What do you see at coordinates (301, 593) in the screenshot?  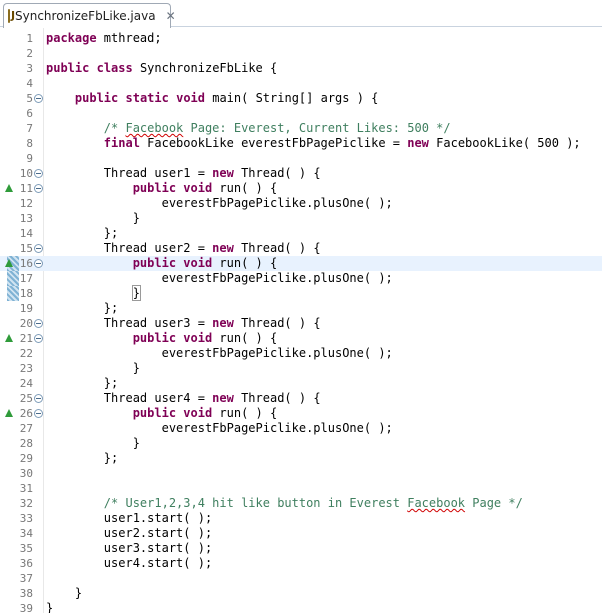 I see `code-line-38: 38 }` at bounding box center [301, 593].